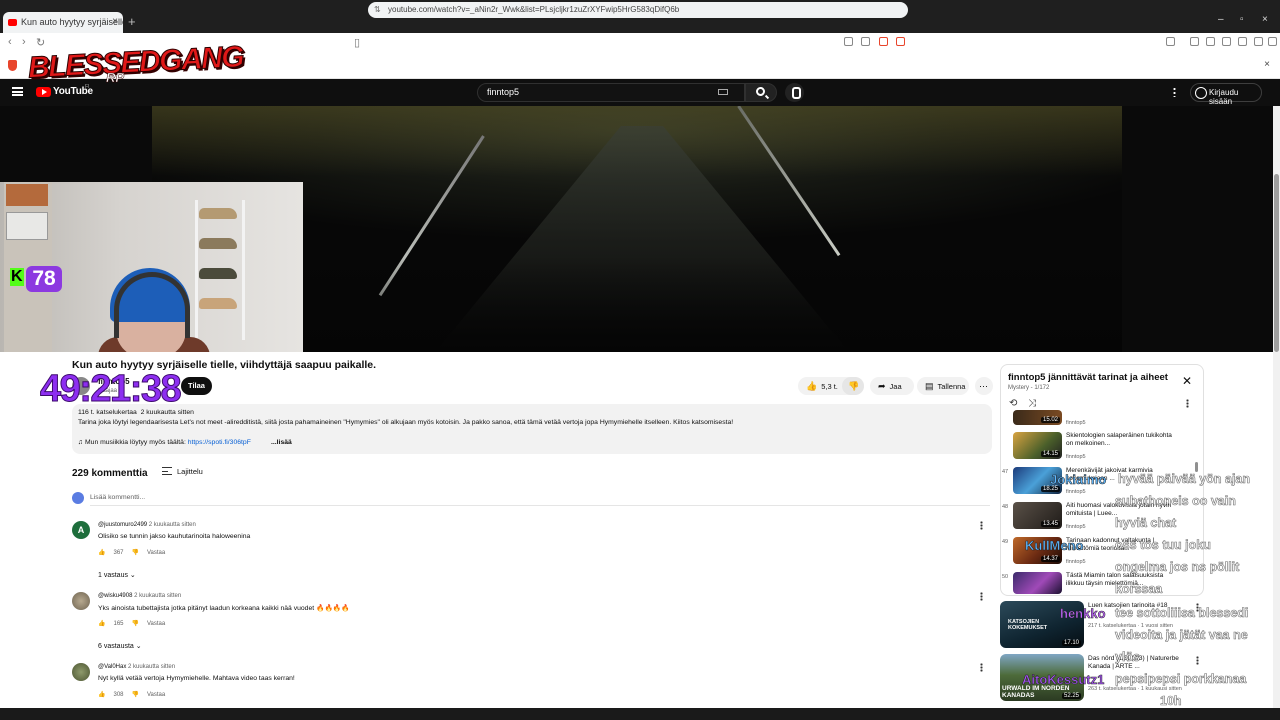 This screenshot has height=720, width=1280. I want to click on youtube-logo-icon, so click(43, 92).